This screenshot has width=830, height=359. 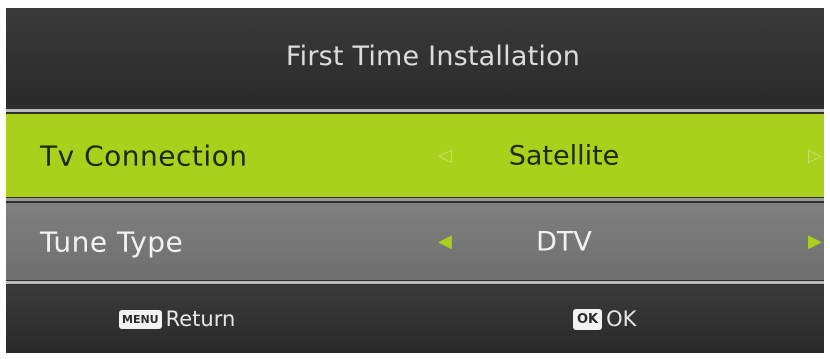 What do you see at coordinates (144, 155) in the screenshot?
I see `setting-label: Tv Connection` at bounding box center [144, 155].